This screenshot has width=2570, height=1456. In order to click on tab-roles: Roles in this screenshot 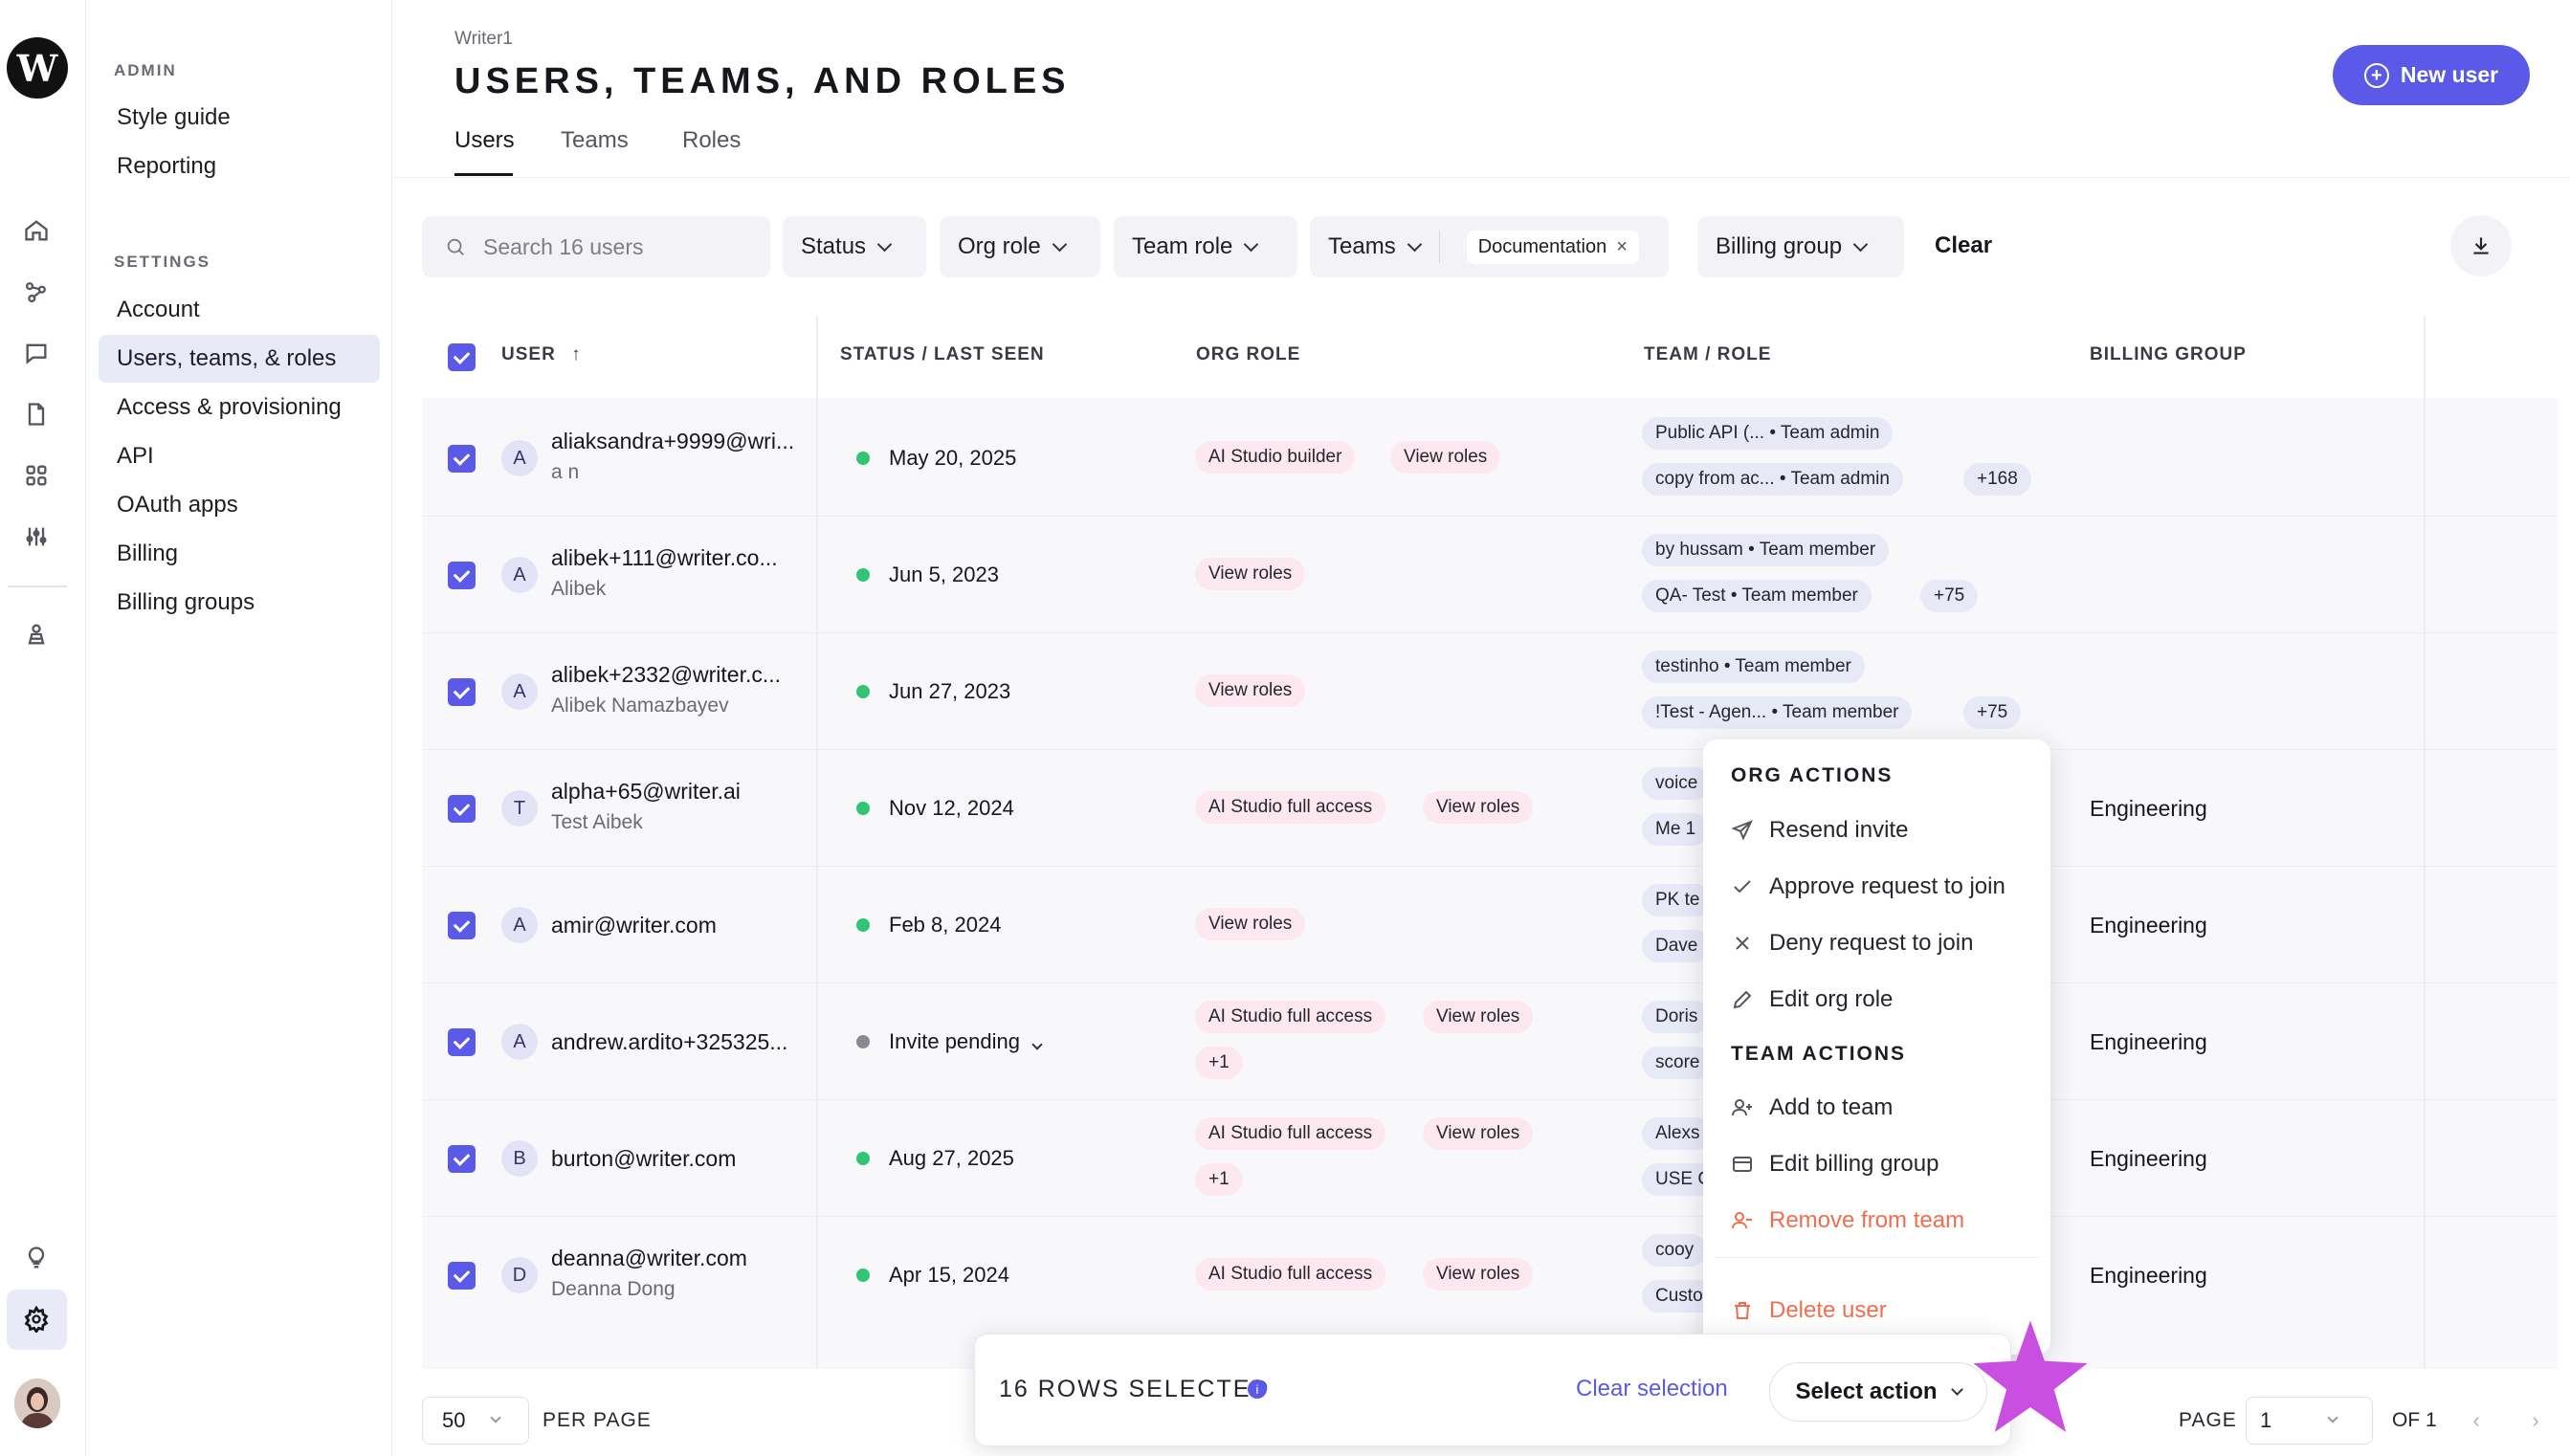, I will do `click(712, 140)`.